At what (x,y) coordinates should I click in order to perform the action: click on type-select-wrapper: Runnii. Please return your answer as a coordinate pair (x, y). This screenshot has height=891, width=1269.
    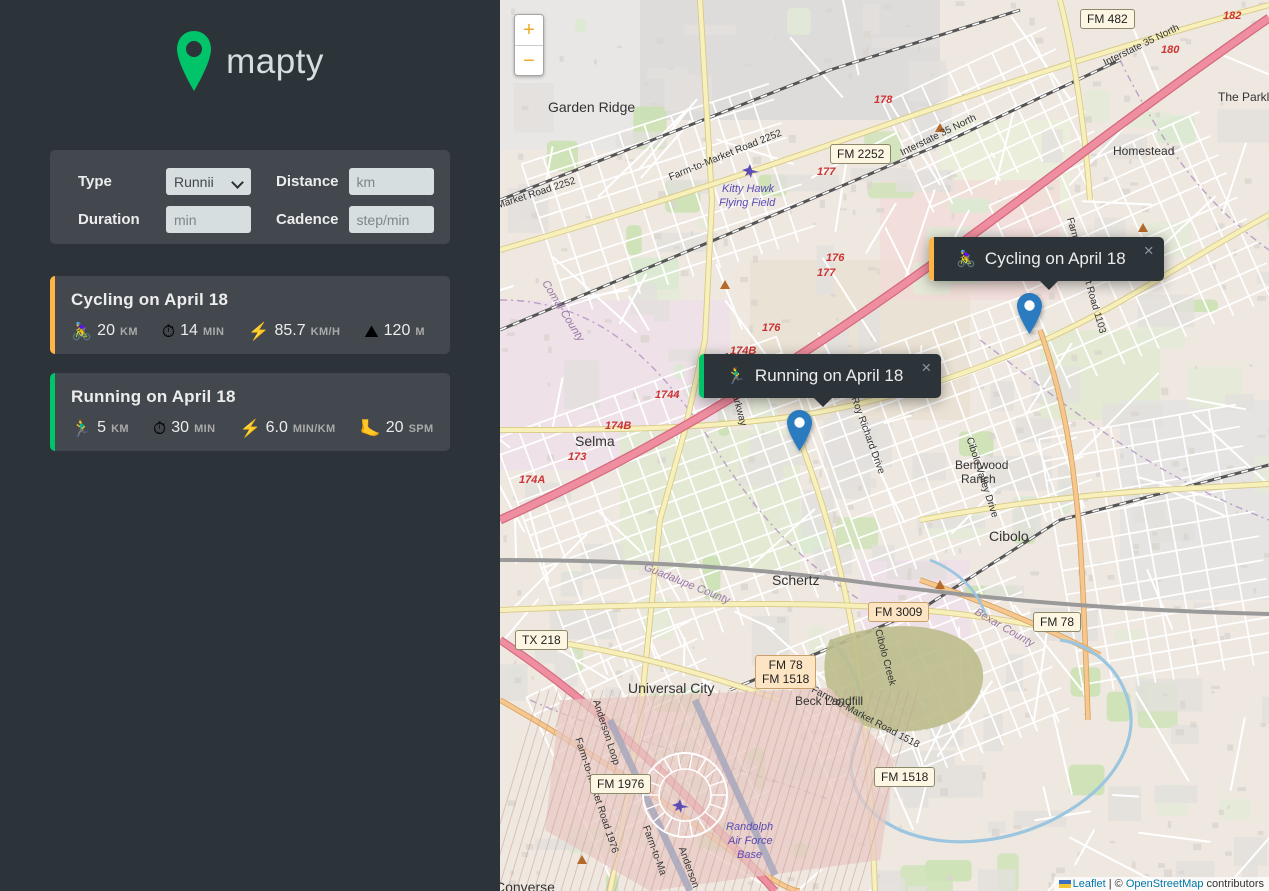
    Looking at the image, I should click on (208, 181).